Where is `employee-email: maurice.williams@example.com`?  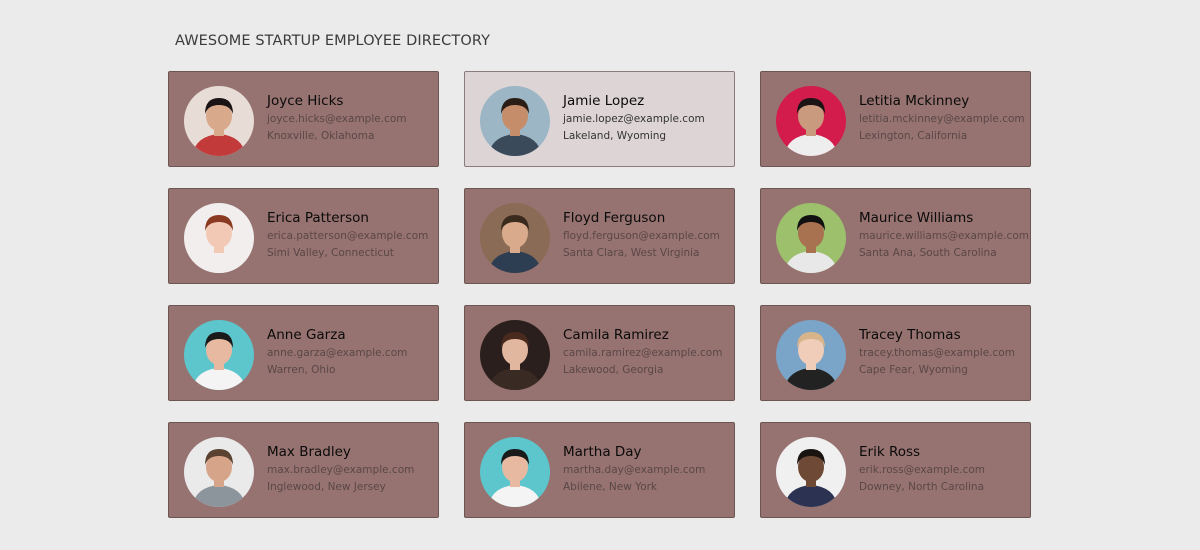
employee-email: maurice.williams@example.com is located at coordinates (944, 236).